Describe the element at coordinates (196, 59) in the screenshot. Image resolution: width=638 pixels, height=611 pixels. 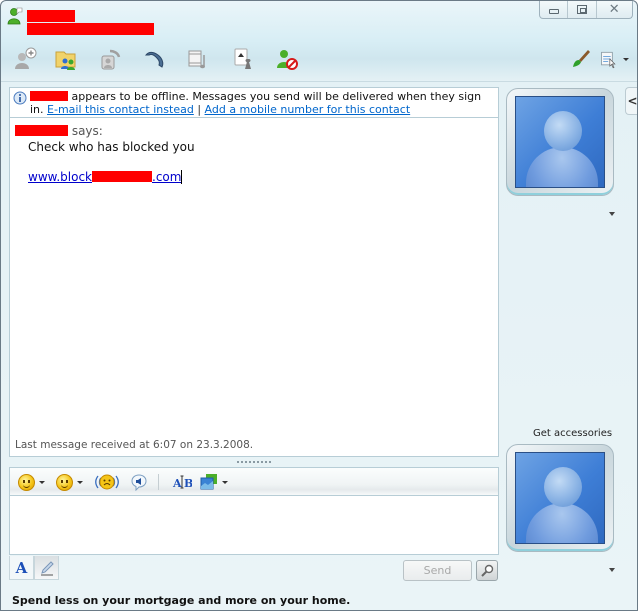
I see `media-icon` at that location.